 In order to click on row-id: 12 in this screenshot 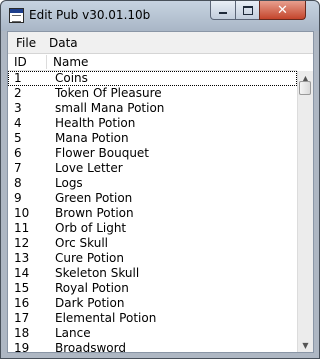, I will do `click(22, 243)`.